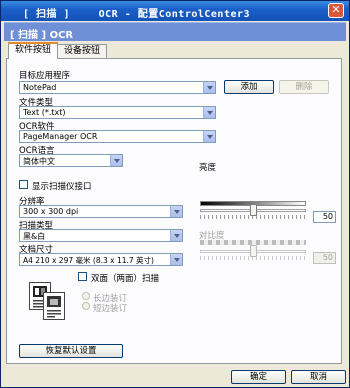 This screenshot has width=350, height=388. Describe the element at coordinates (175, 31) in the screenshot. I see `section-header: [ 扫描 ] OCR` at that location.